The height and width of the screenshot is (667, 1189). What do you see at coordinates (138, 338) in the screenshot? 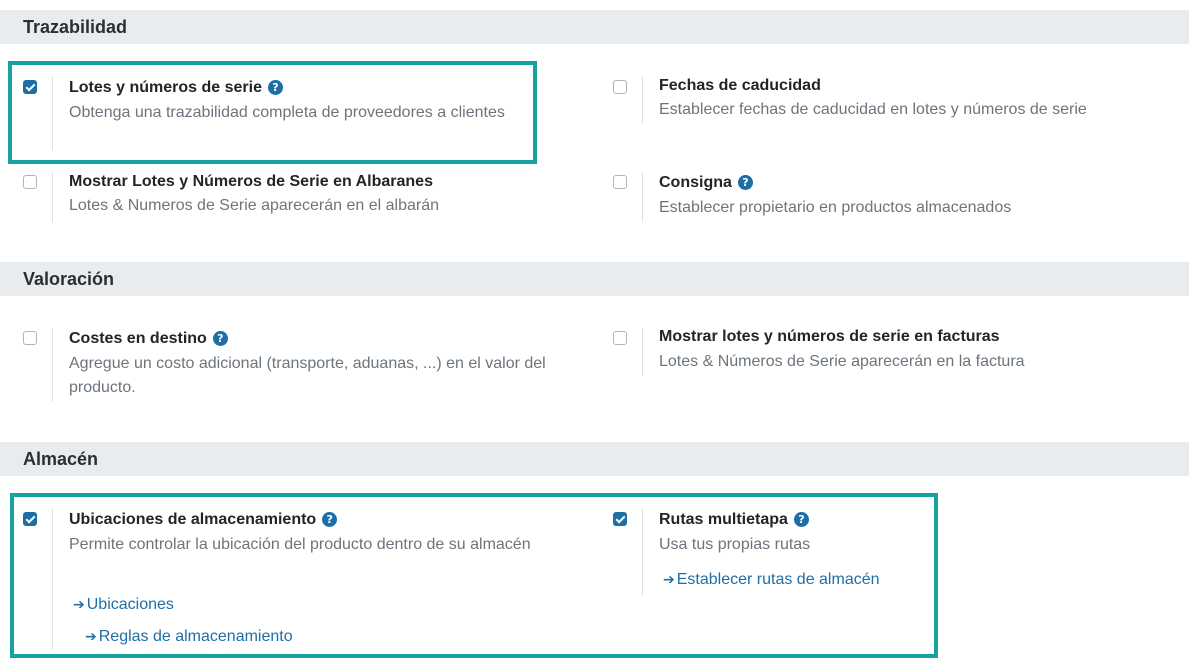
I see `landed-costs-label: Costes en destino` at bounding box center [138, 338].